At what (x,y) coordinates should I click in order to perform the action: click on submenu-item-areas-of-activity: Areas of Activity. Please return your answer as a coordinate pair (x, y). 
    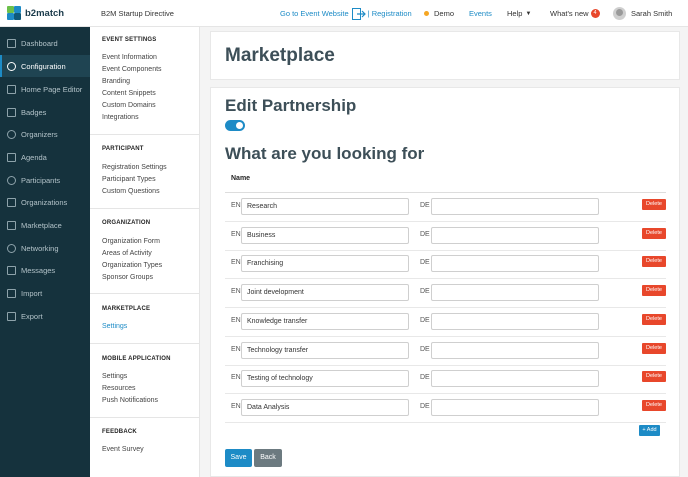
    Looking at the image, I should click on (127, 253).